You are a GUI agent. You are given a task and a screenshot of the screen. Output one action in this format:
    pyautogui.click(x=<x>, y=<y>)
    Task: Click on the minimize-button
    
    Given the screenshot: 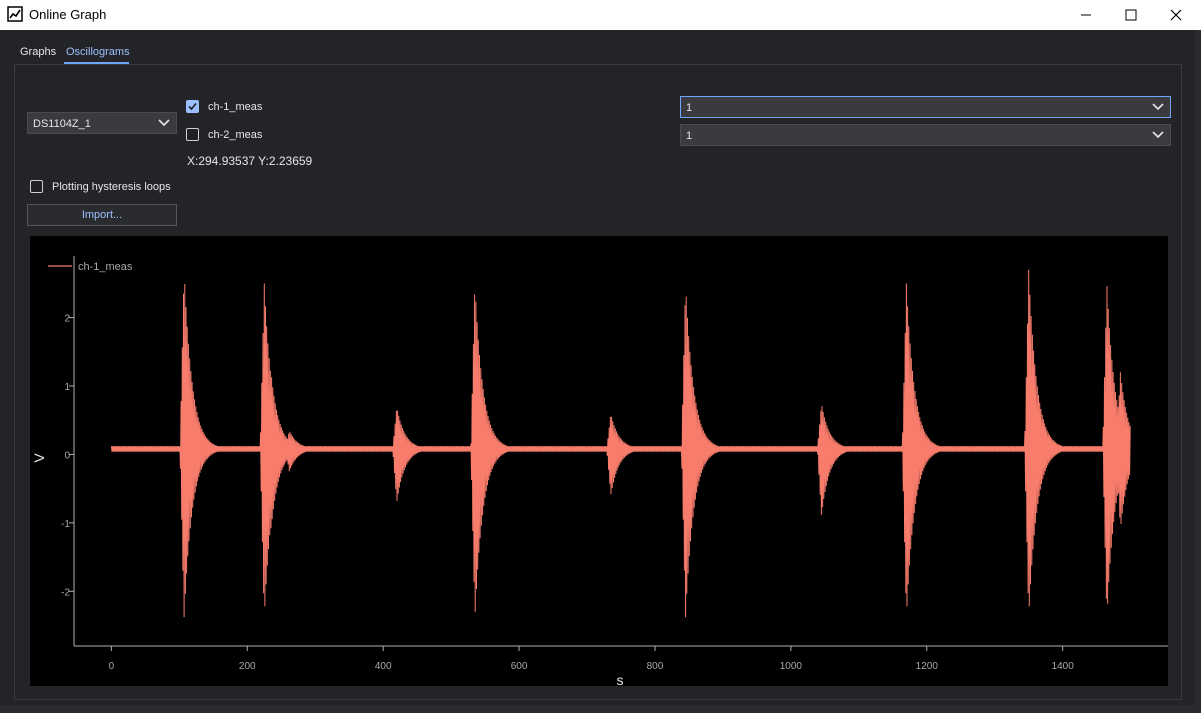 What is the action you would take?
    pyautogui.click(x=1086, y=15)
    